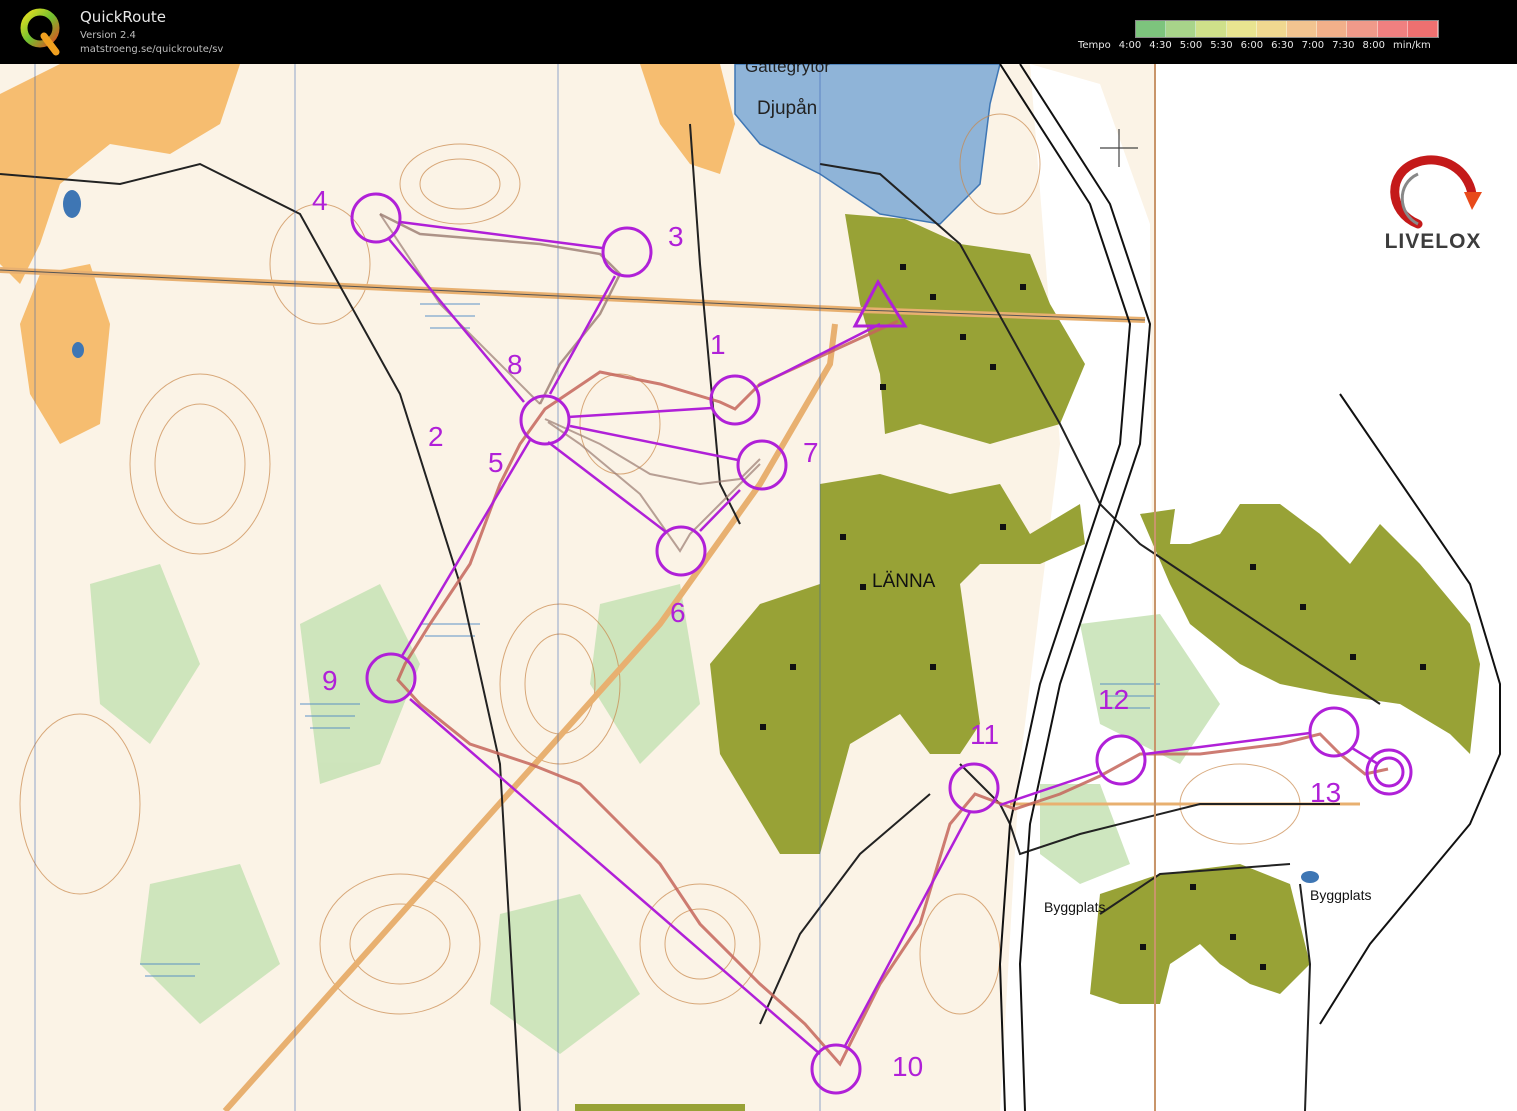 The width and height of the screenshot is (1517, 1111). I want to click on control-number: 7, so click(811, 452).